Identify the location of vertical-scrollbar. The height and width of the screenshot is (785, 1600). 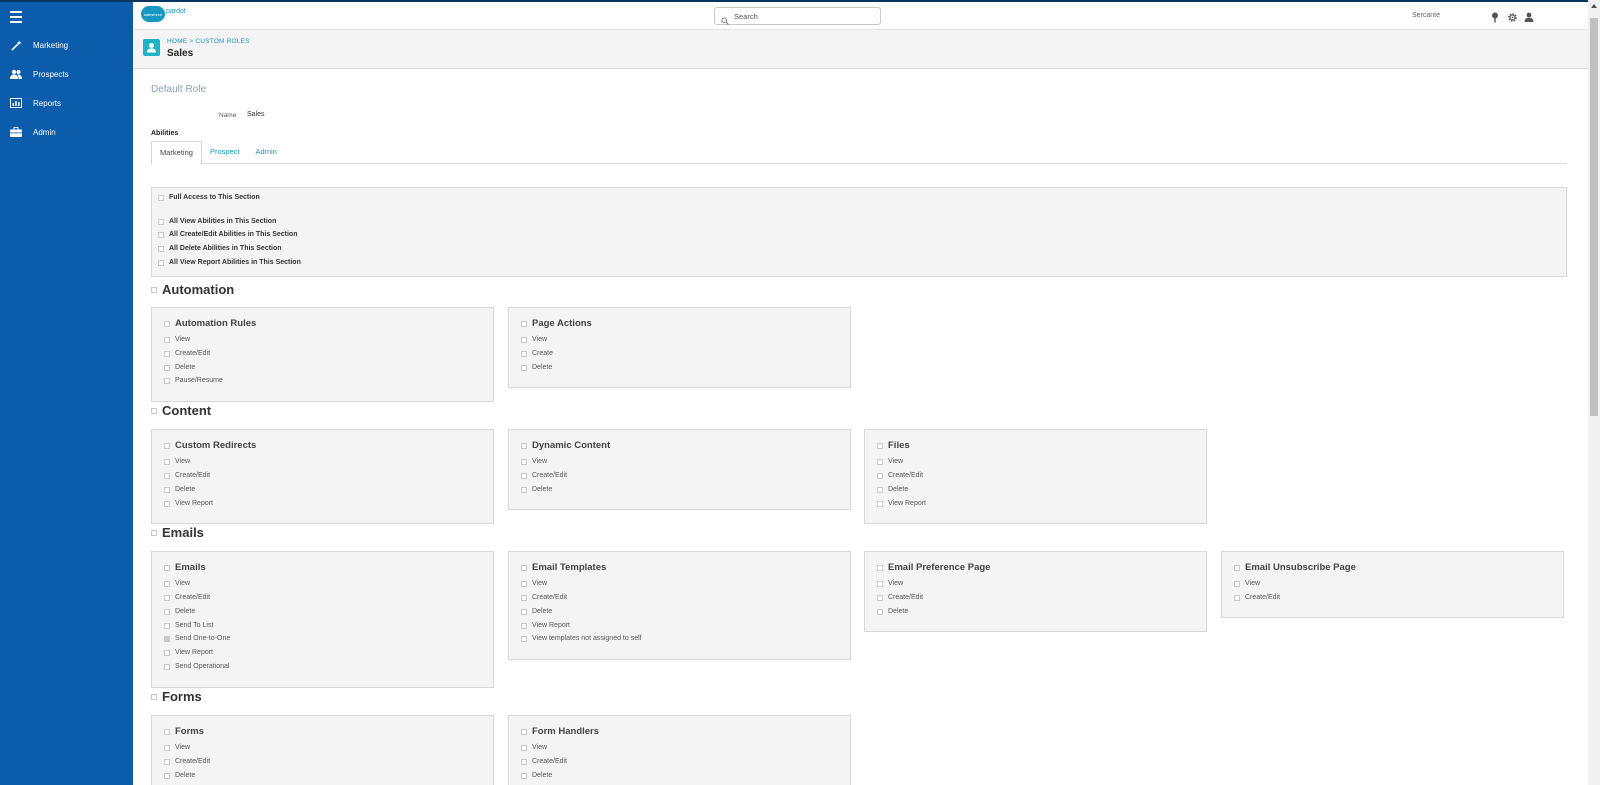
(1594, 392).